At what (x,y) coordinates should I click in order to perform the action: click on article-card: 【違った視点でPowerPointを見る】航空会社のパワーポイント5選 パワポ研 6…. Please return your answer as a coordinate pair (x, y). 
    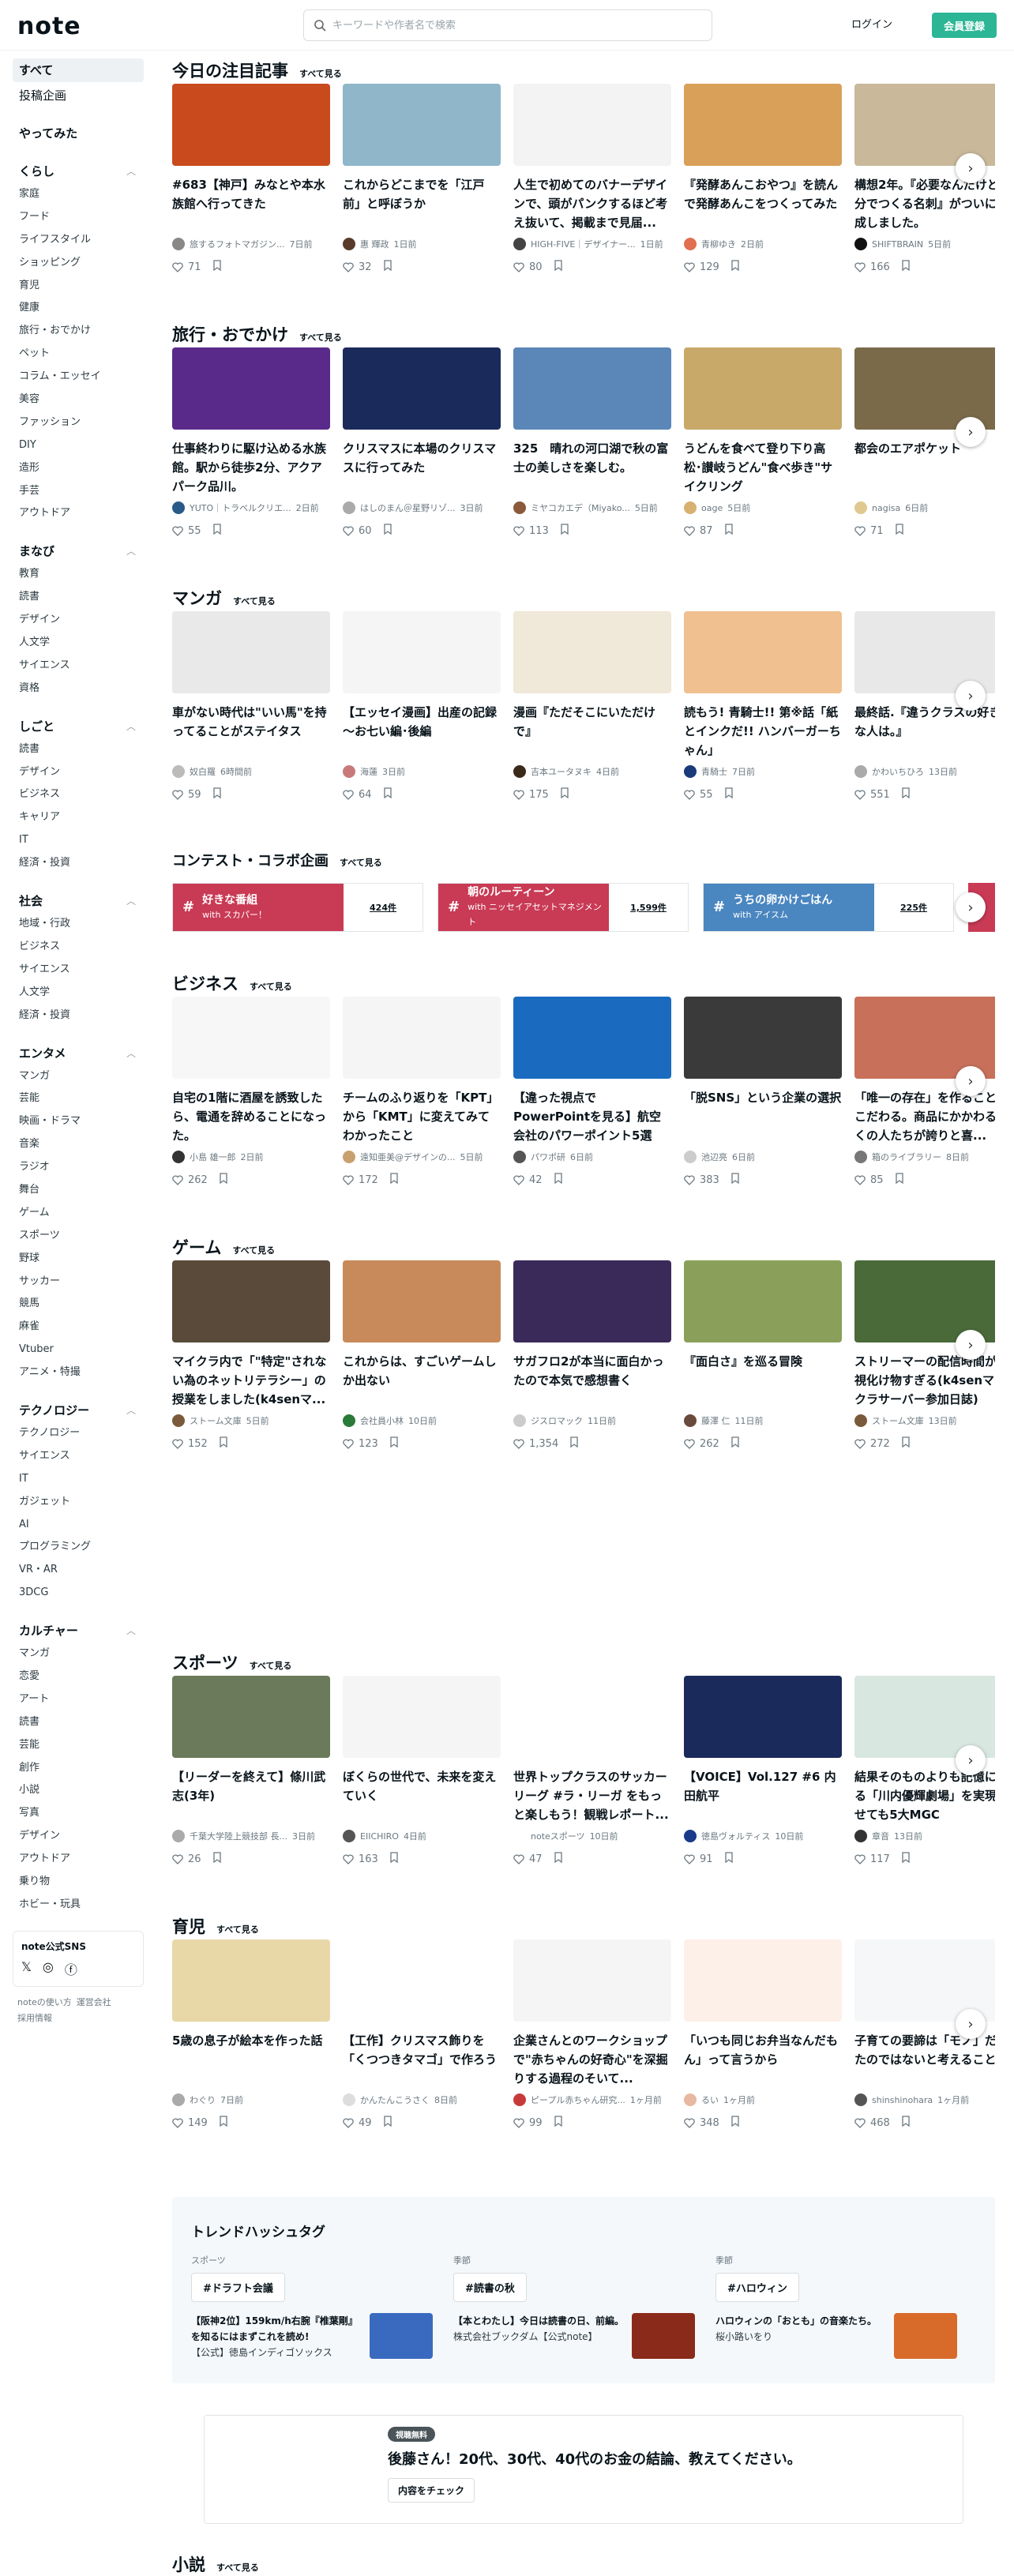
    Looking at the image, I should click on (592, 1092).